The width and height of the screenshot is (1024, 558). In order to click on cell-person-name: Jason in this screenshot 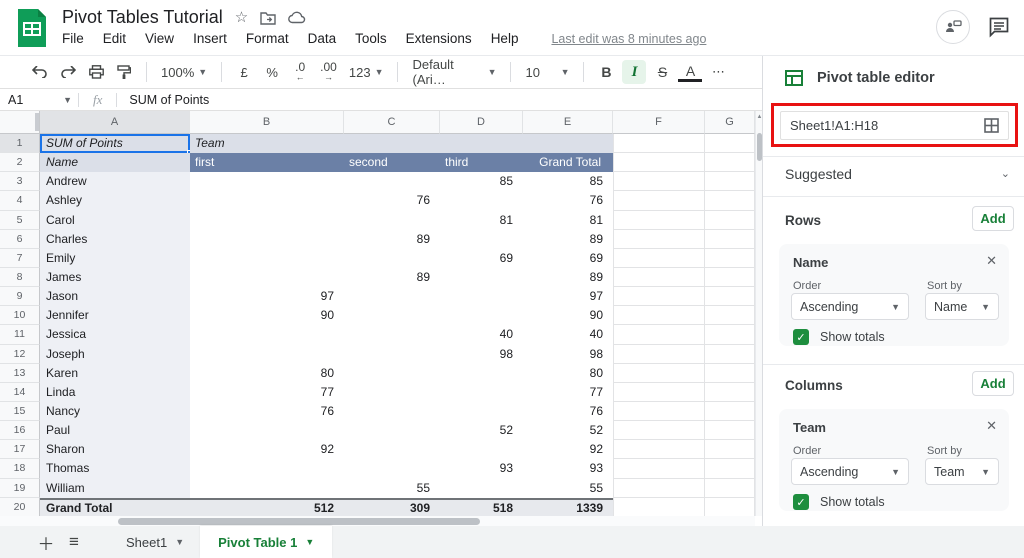, I will do `click(115, 297)`.